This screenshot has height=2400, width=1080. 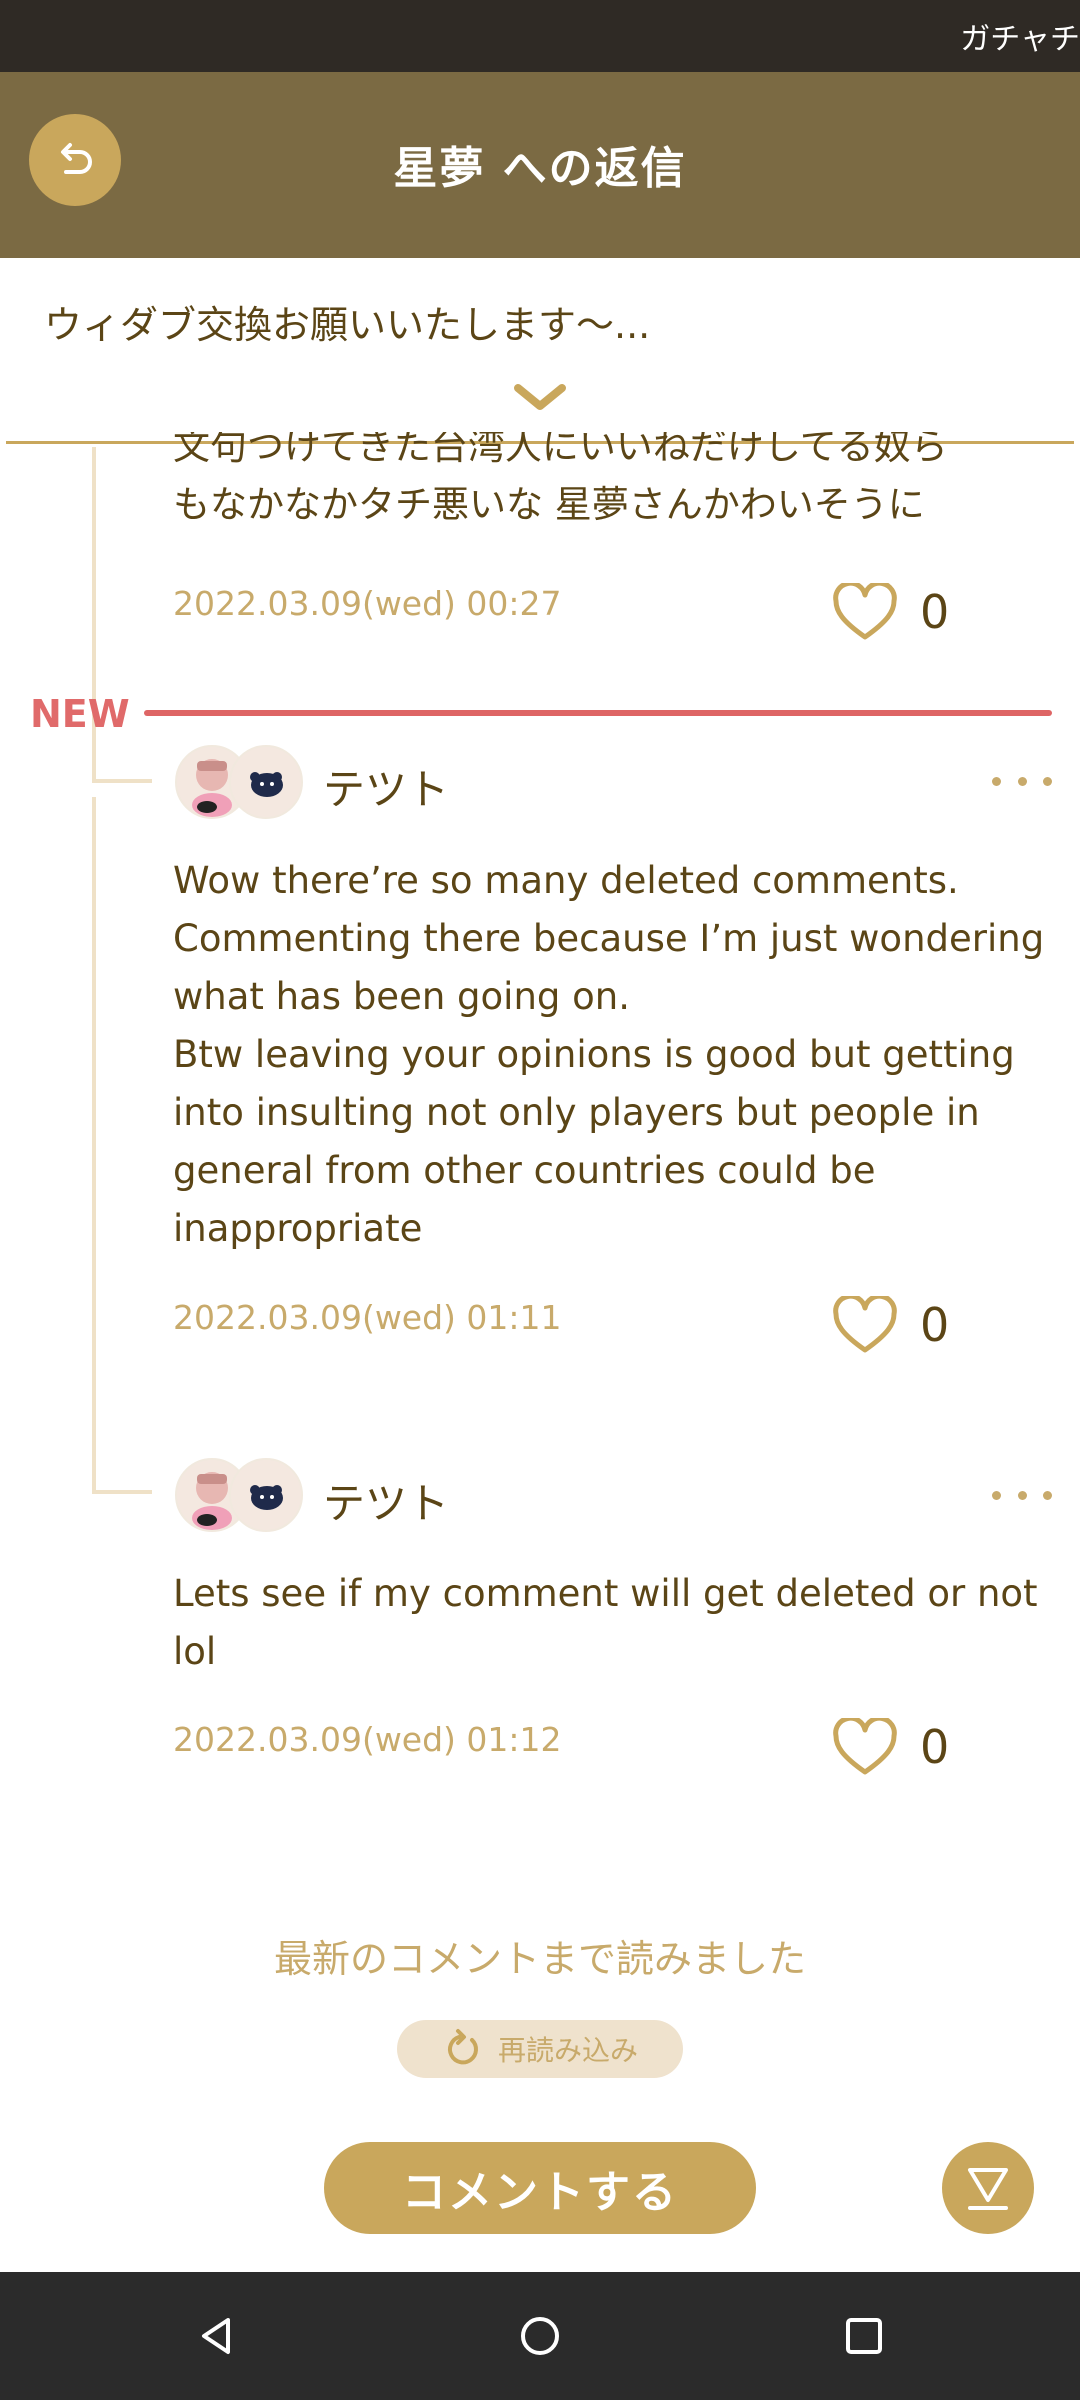 I want to click on page-title: 星夢 への返信, so click(x=540, y=168).